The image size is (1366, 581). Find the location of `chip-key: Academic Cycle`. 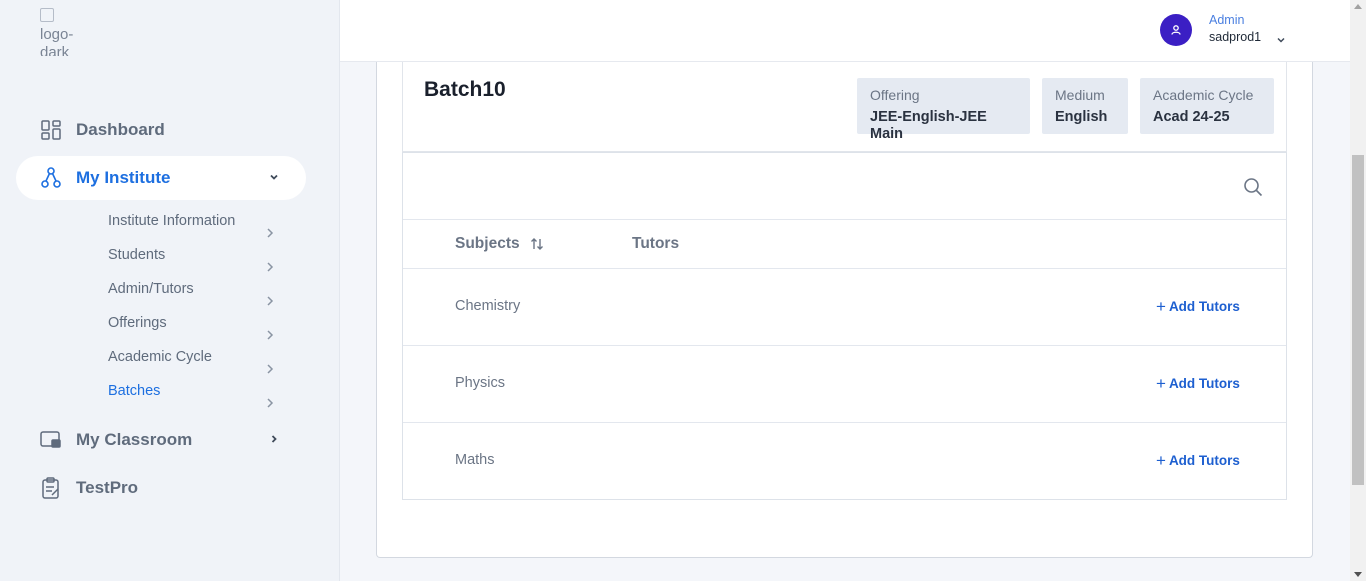

chip-key: Academic Cycle is located at coordinates (1203, 95).